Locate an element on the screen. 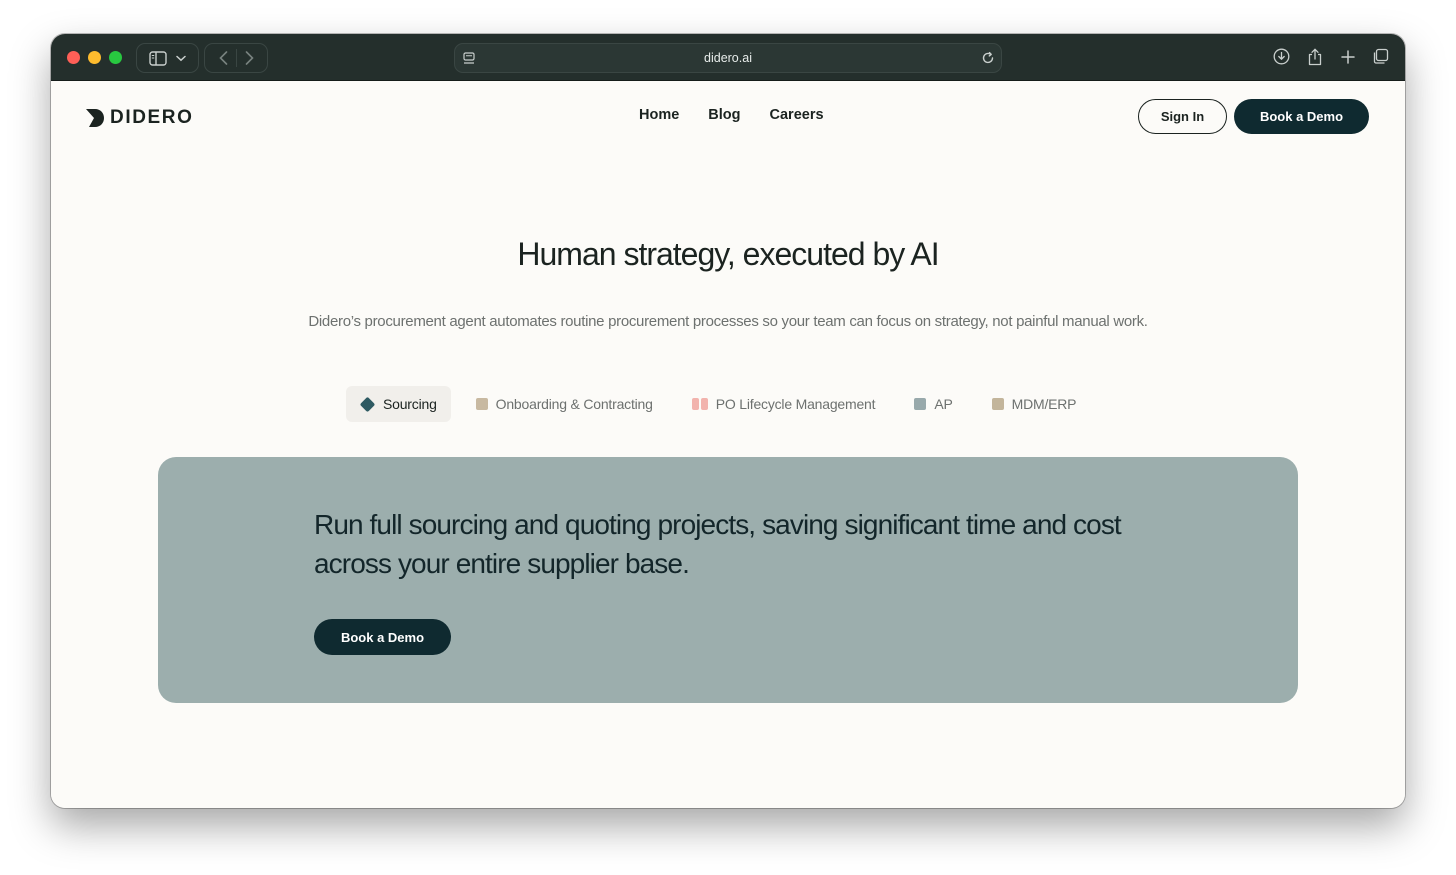 The width and height of the screenshot is (1456, 875). site-logo: DIDERO is located at coordinates (140, 118).